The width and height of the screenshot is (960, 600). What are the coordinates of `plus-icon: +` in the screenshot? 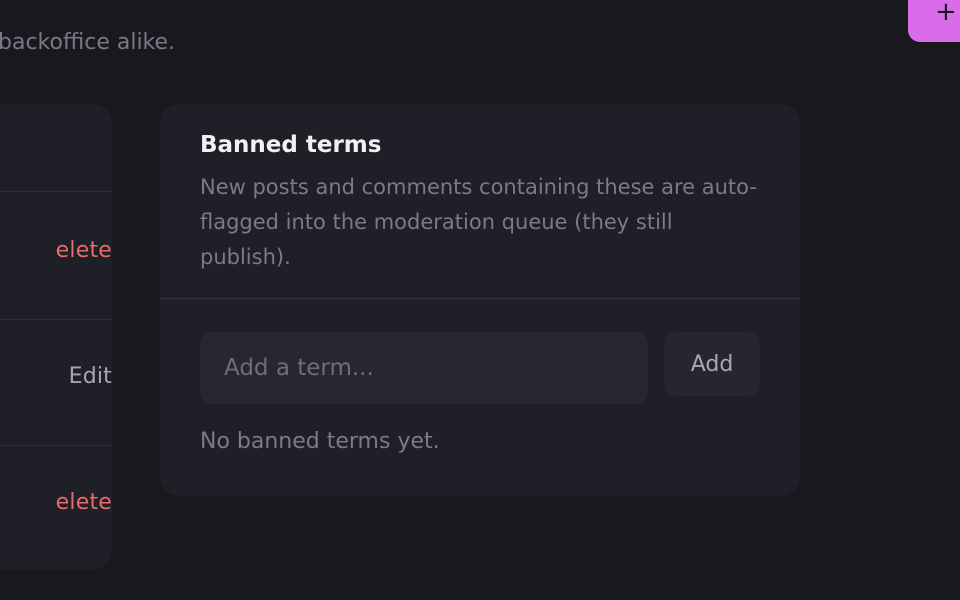 It's located at (946, 13).